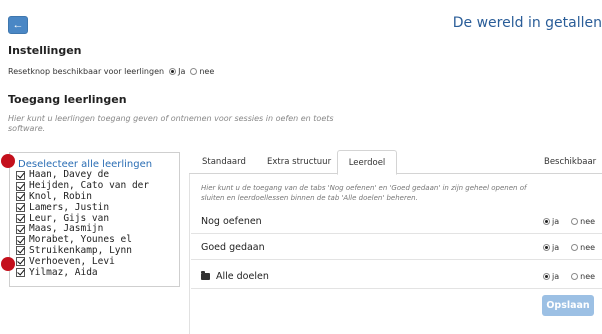 Image resolution: width=602 pixels, height=334 pixels. I want to click on reset-no-radio, so click(194, 71).